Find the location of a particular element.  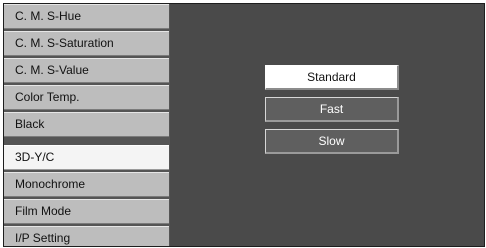

sidebar-item-cms-hue: C. M. S-Hue is located at coordinates (86, 16).